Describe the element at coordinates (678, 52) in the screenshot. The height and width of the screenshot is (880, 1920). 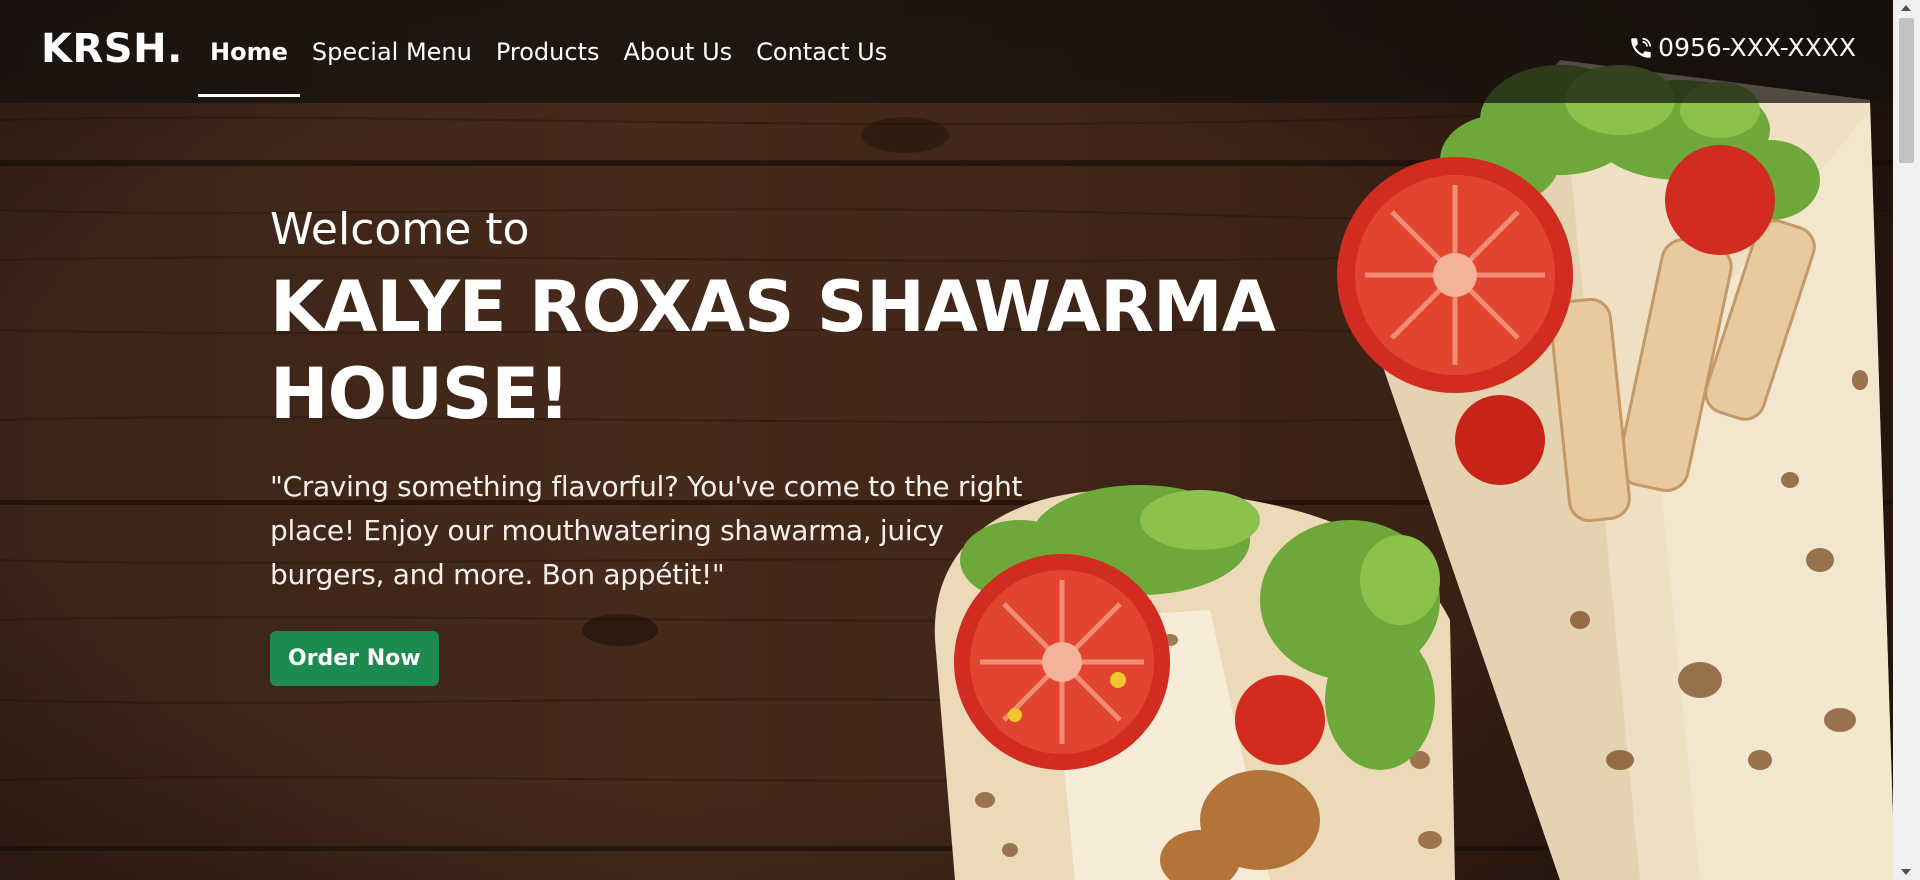
I see `nav-link-about-us: About Us` at that location.